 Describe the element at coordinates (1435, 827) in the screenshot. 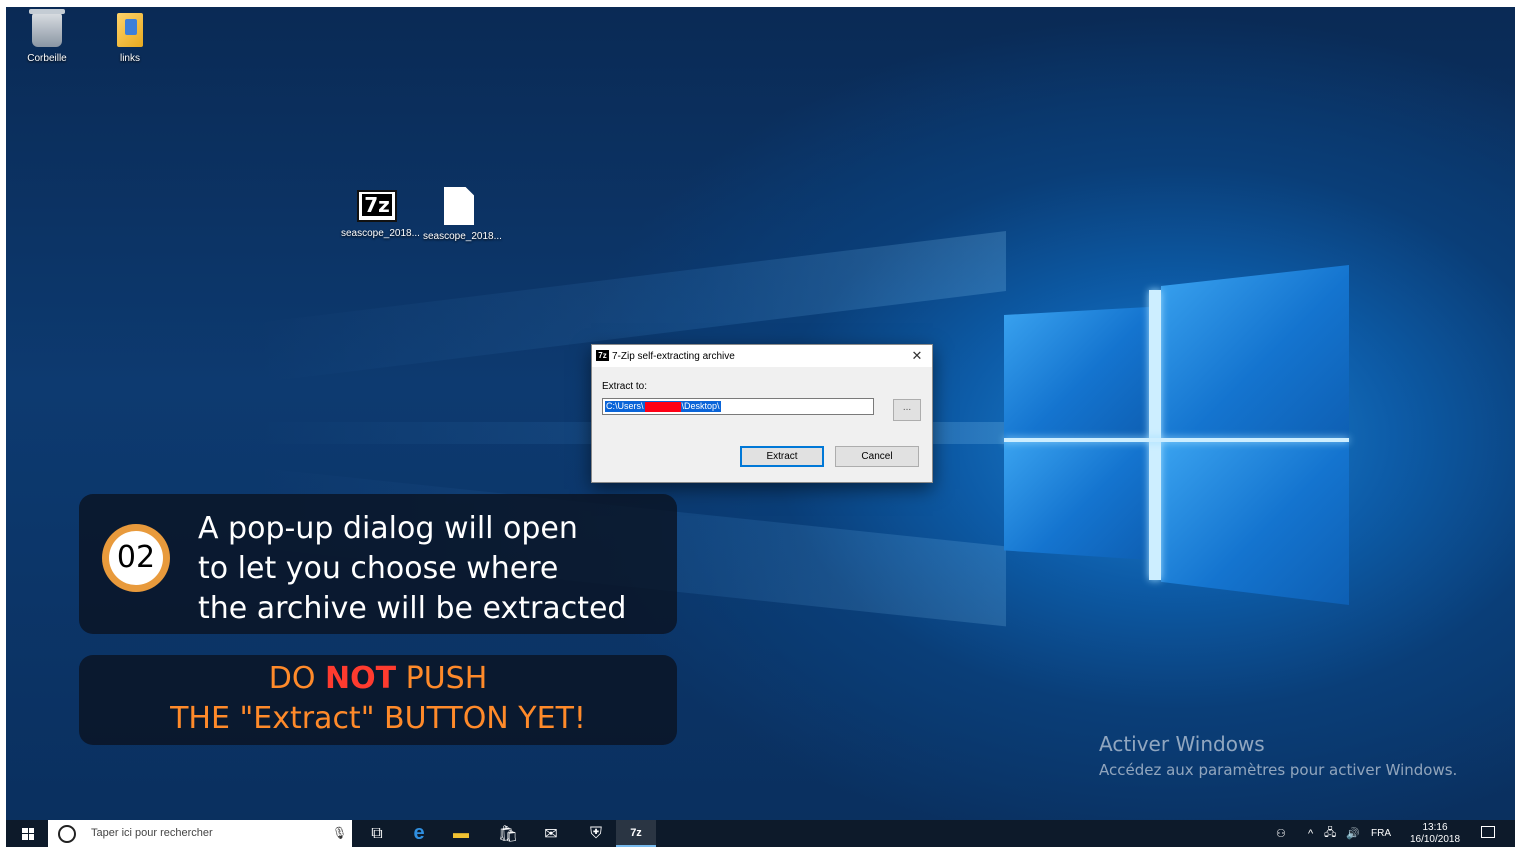

I see `clock-time: 13:16` at that location.